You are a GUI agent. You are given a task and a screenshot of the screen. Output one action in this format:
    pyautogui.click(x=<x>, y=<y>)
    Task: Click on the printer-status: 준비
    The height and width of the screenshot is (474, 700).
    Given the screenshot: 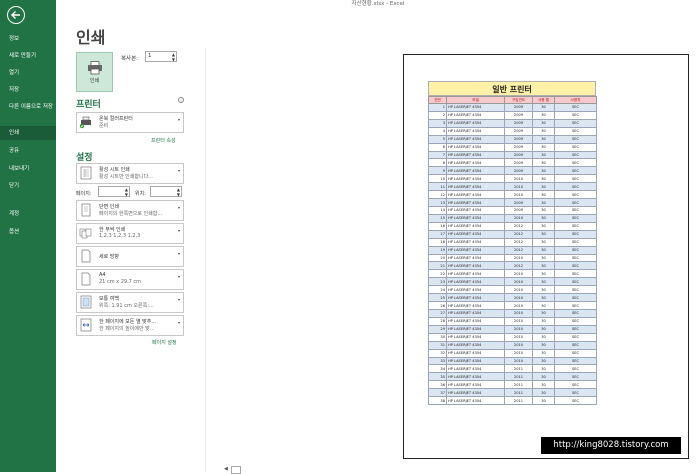 What is the action you would take?
    pyautogui.click(x=104, y=126)
    